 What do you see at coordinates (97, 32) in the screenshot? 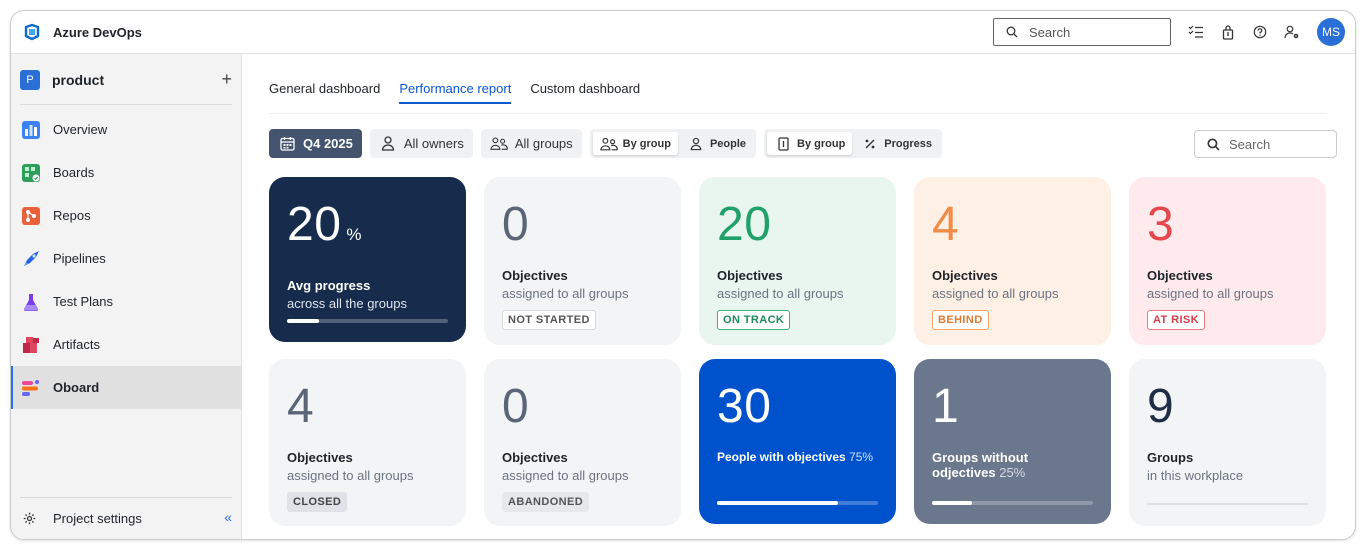
I see `app-title: Azure DevOps` at bounding box center [97, 32].